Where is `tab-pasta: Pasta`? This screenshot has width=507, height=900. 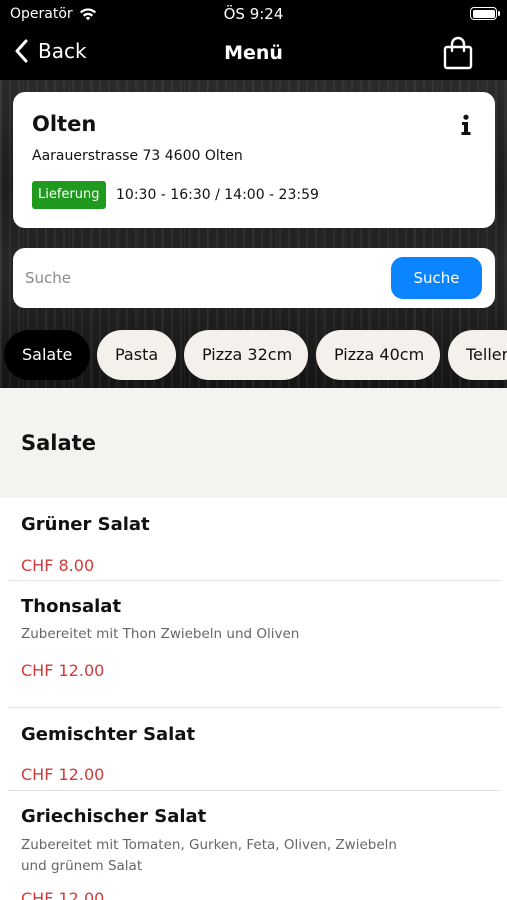 tab-pasta: Pasta is located at coordinates (136, 355).